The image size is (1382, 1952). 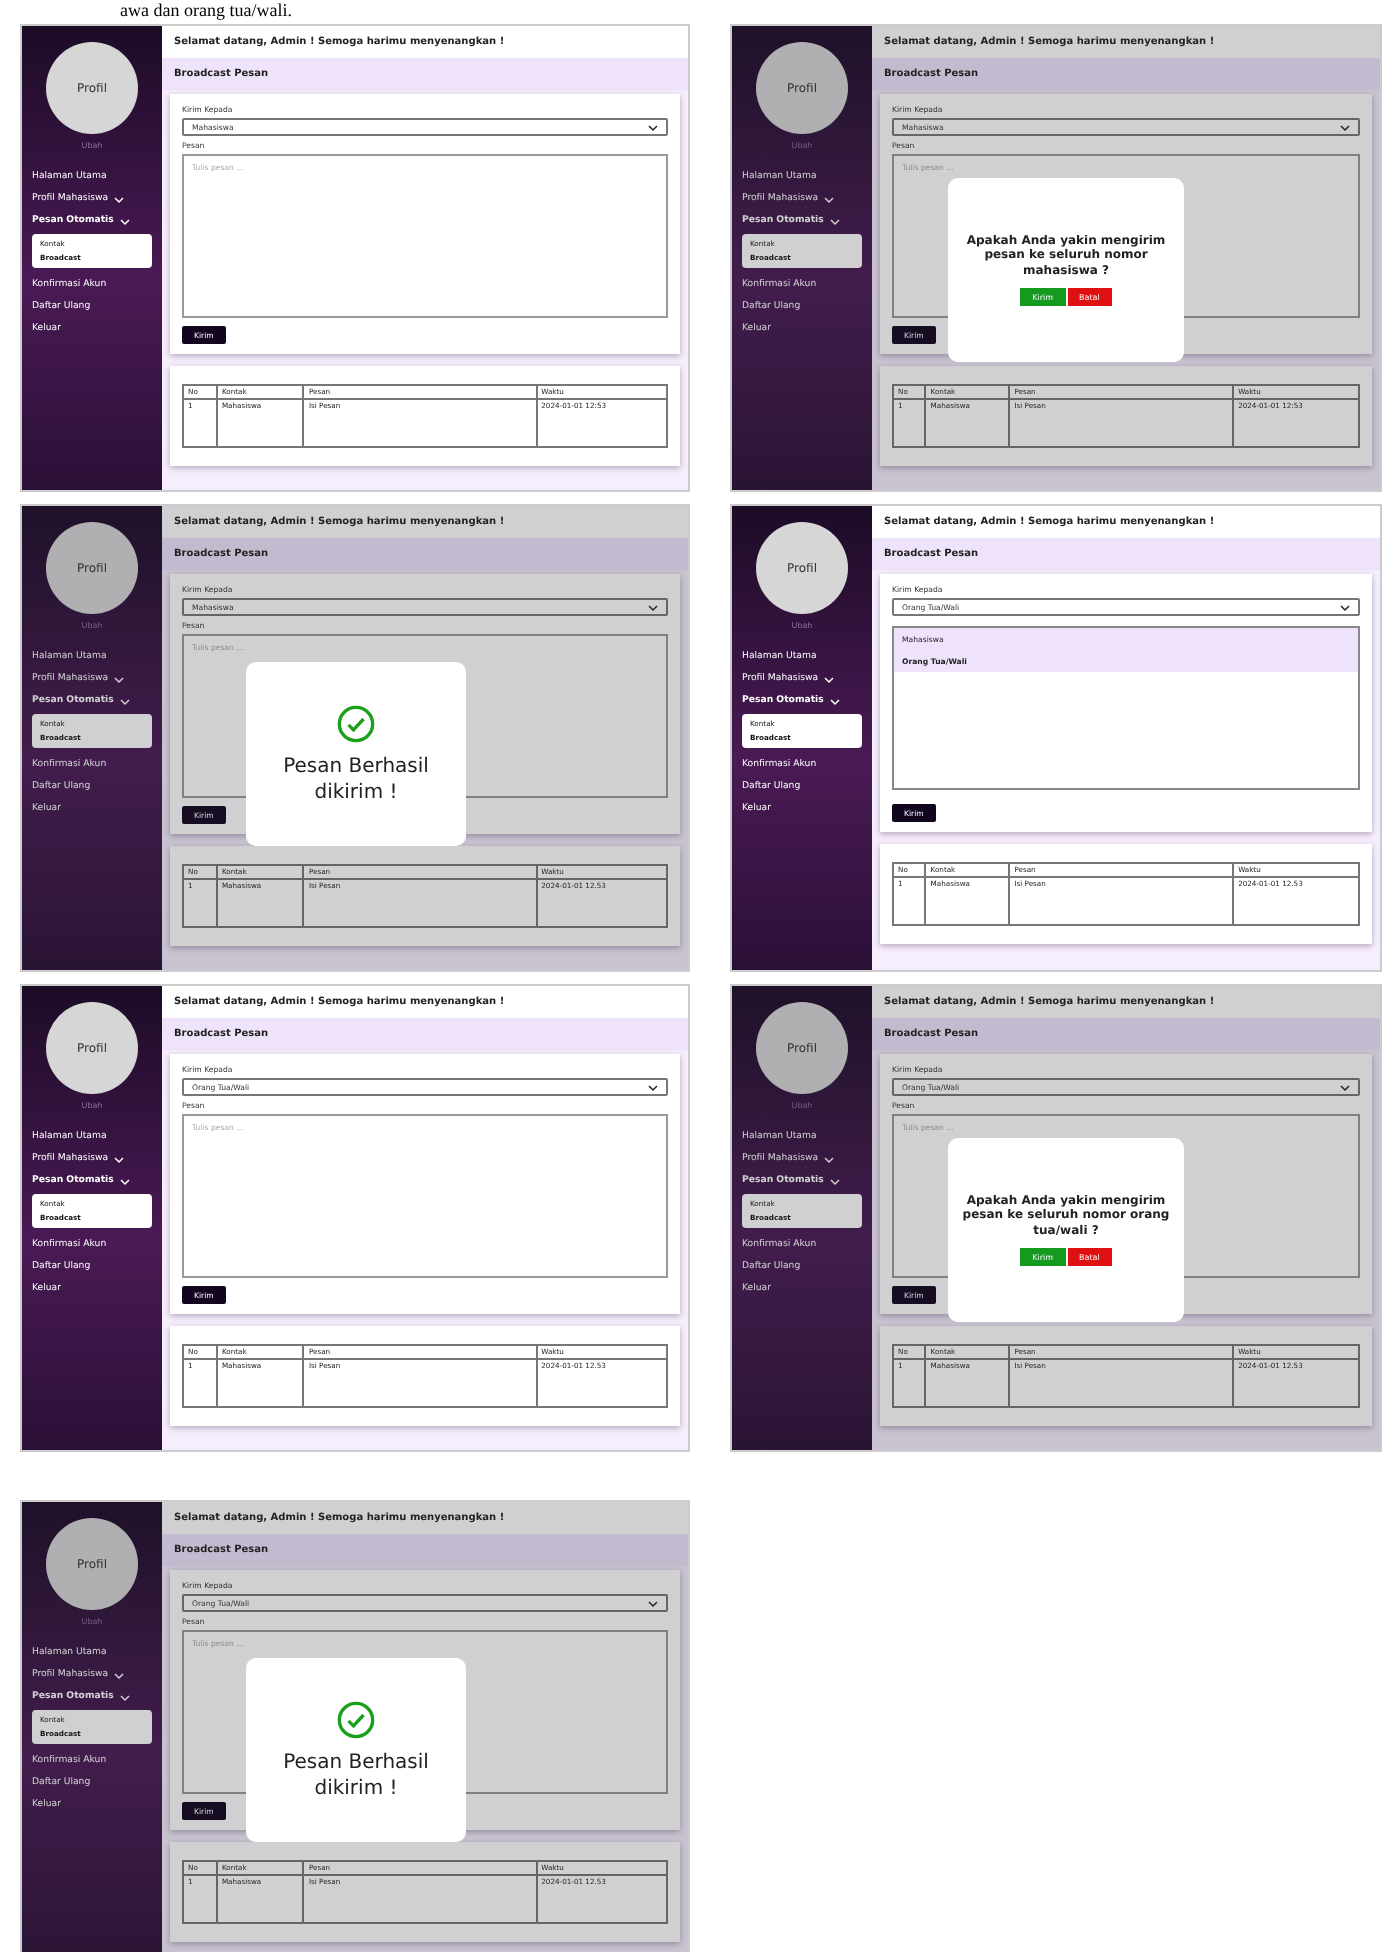 What do you see at coordinates (206, 10) in the screenshot?
I see `caption-text: awa dan orang tua/wali.` at bounding box center [206, 10].